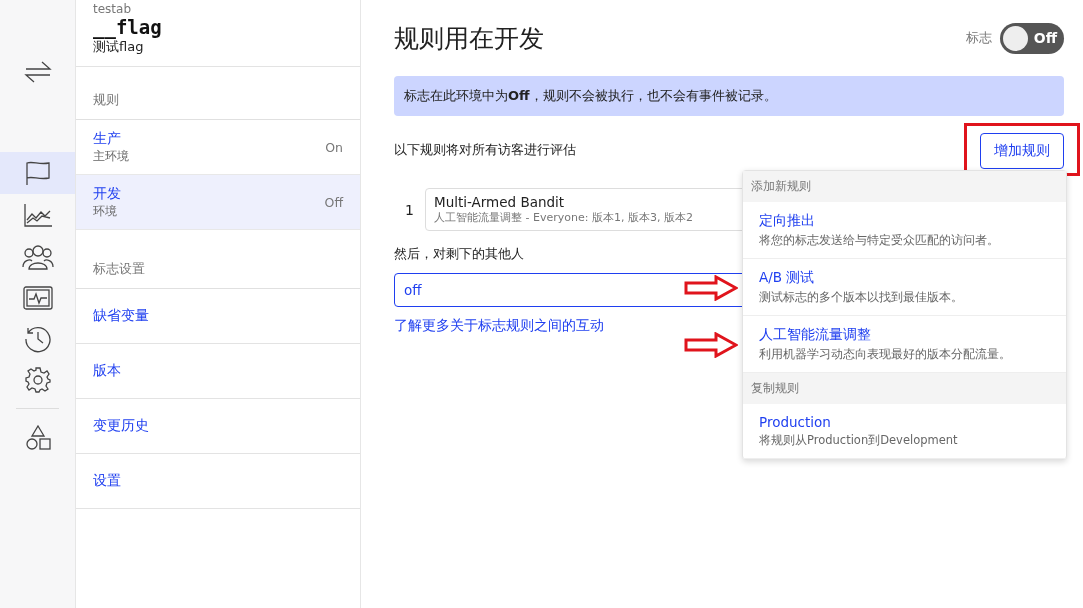  I want to click on flag-toggle: Off, so click(1032, 38).